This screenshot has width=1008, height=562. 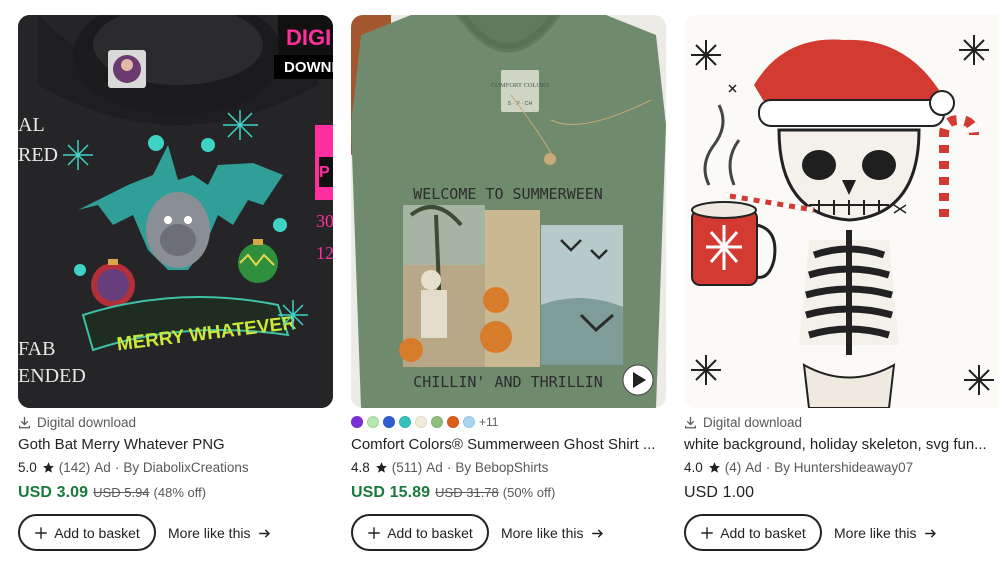 What do you see at coordinates (121, 492) in the screenshot?
I see `original-price: USD 5.94` at bounding box center [121, 492].